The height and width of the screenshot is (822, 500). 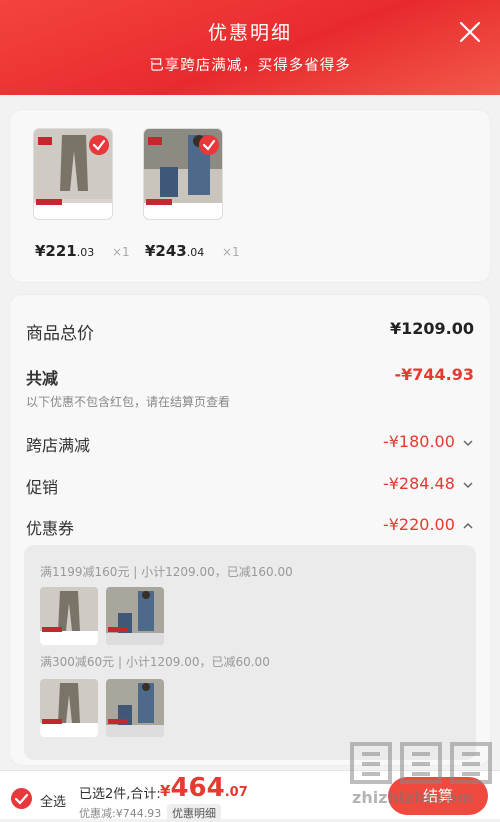 I want to click on close-icon, so click(x=470, y=32).